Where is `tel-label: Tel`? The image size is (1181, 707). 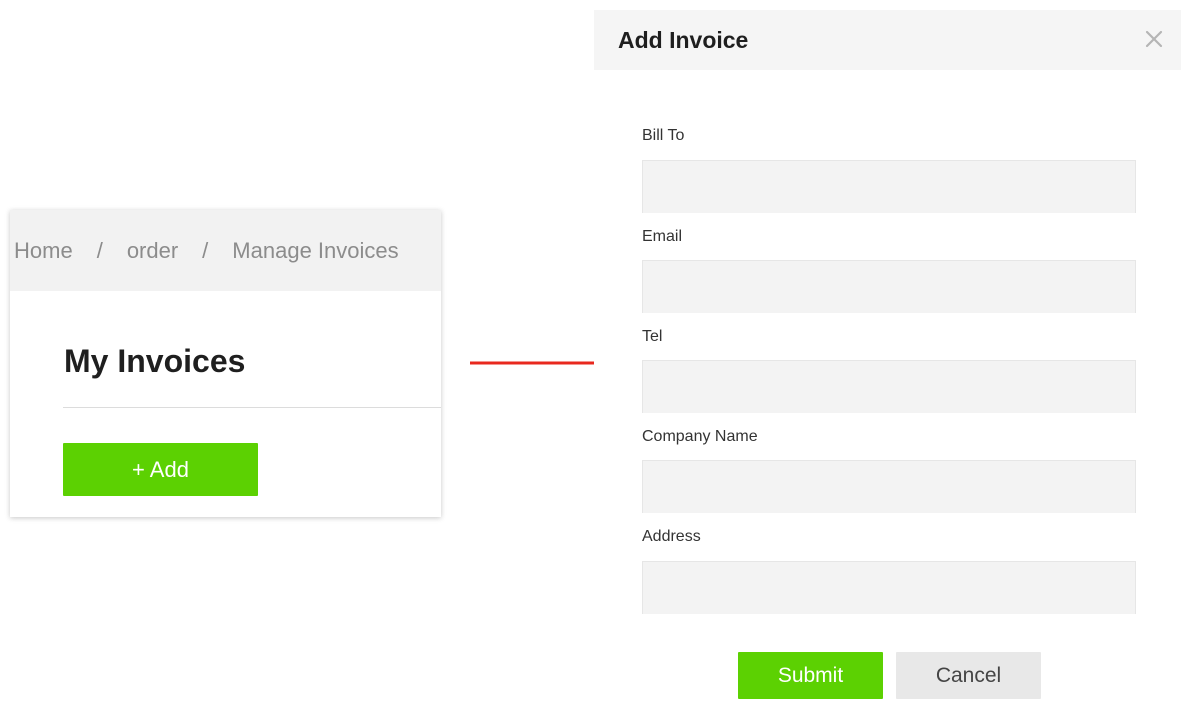 tel-label: Tel is located at coordinates (652, 336).